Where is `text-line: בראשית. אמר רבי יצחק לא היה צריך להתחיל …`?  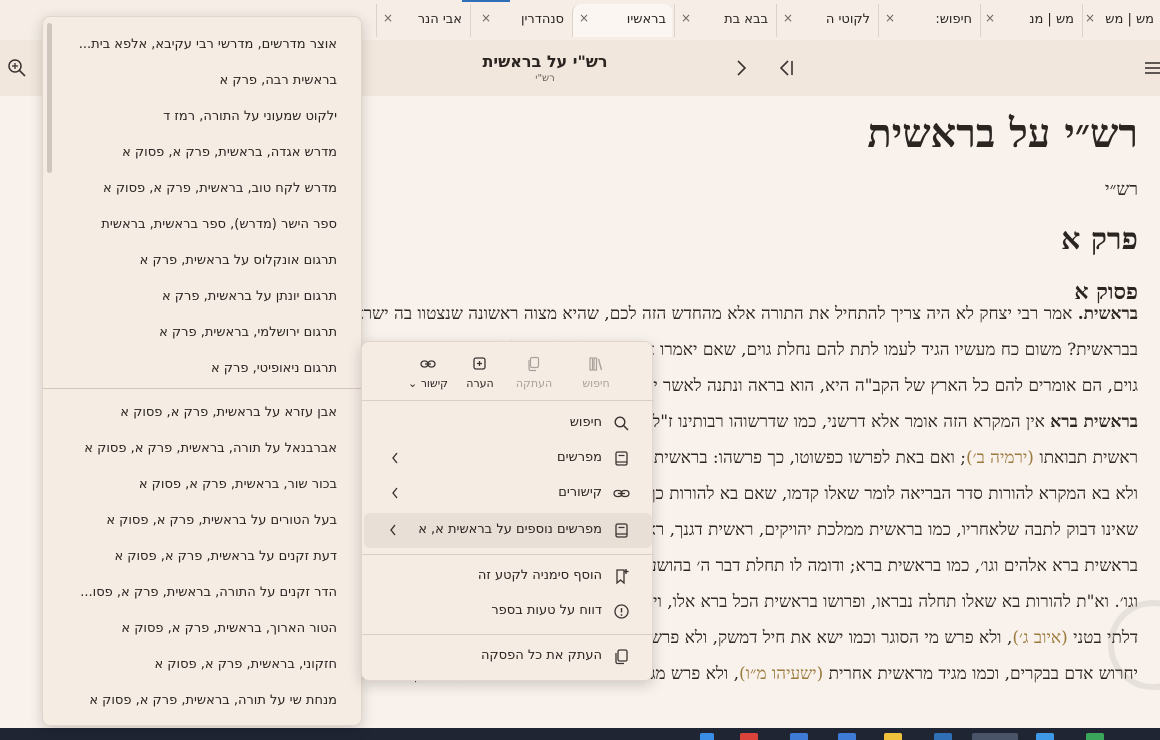
text-line: בראשית. אמר רבי יצחק לא היה צריך להתחיל … is located at coordinates (689, 314).